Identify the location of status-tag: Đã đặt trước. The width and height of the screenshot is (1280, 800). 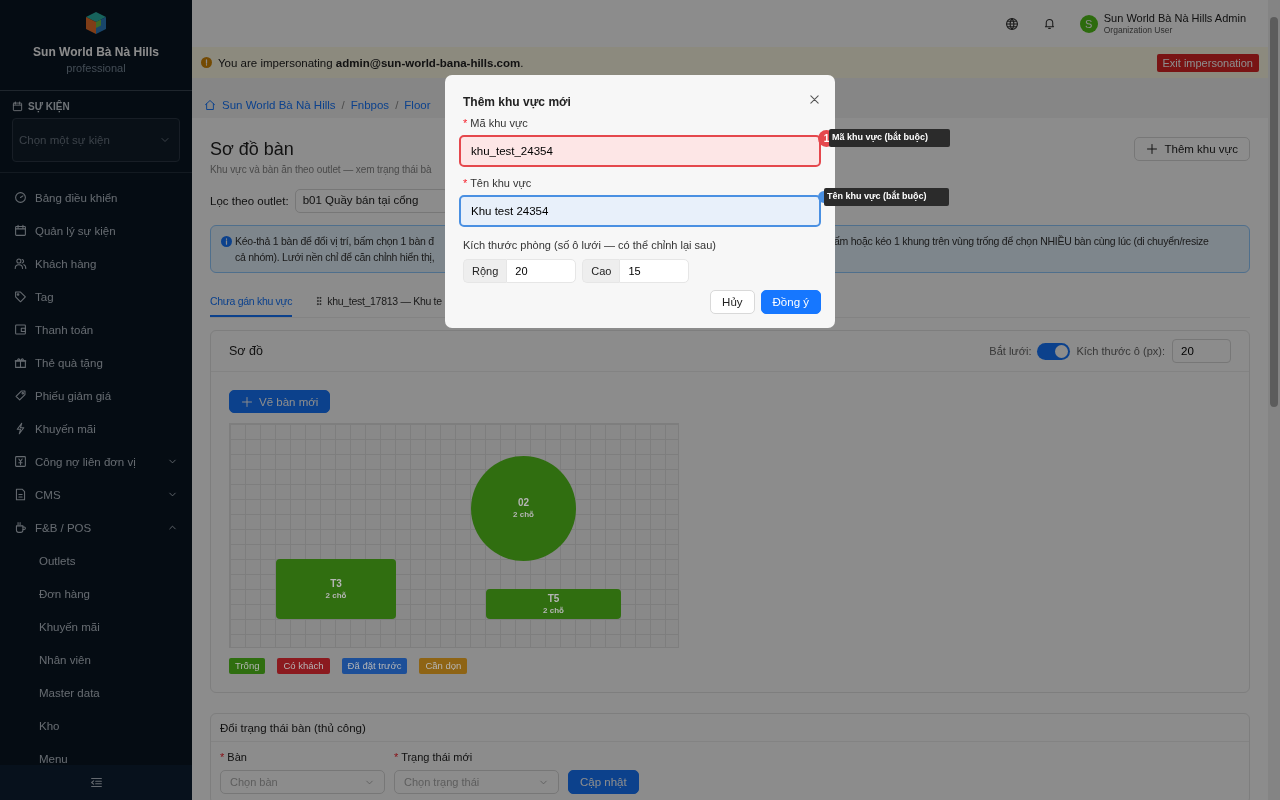
(374, 666).